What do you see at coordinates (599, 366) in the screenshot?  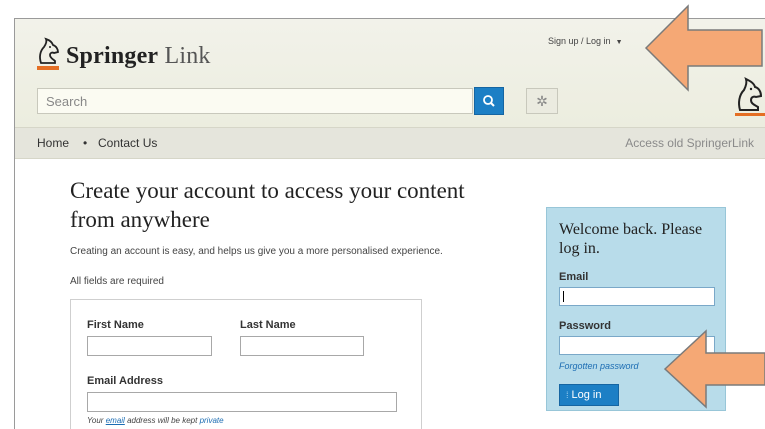 I see `forgotten-password-link: Forgotten password` at bounding box center [599, 366].